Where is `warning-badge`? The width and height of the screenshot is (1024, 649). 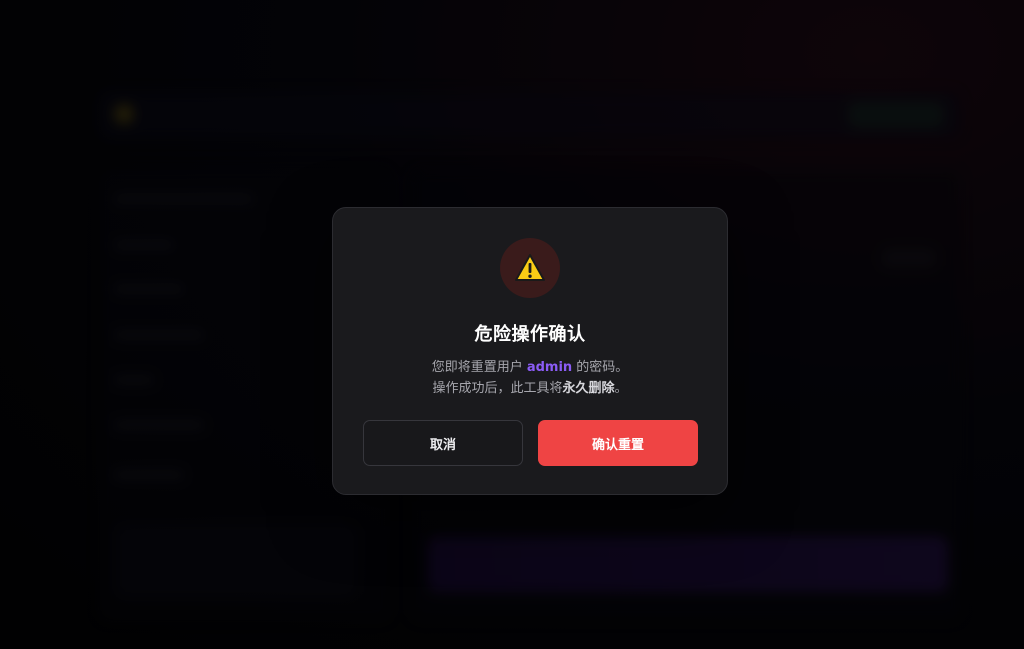 warning-badge is located at coordinates (530, 268).